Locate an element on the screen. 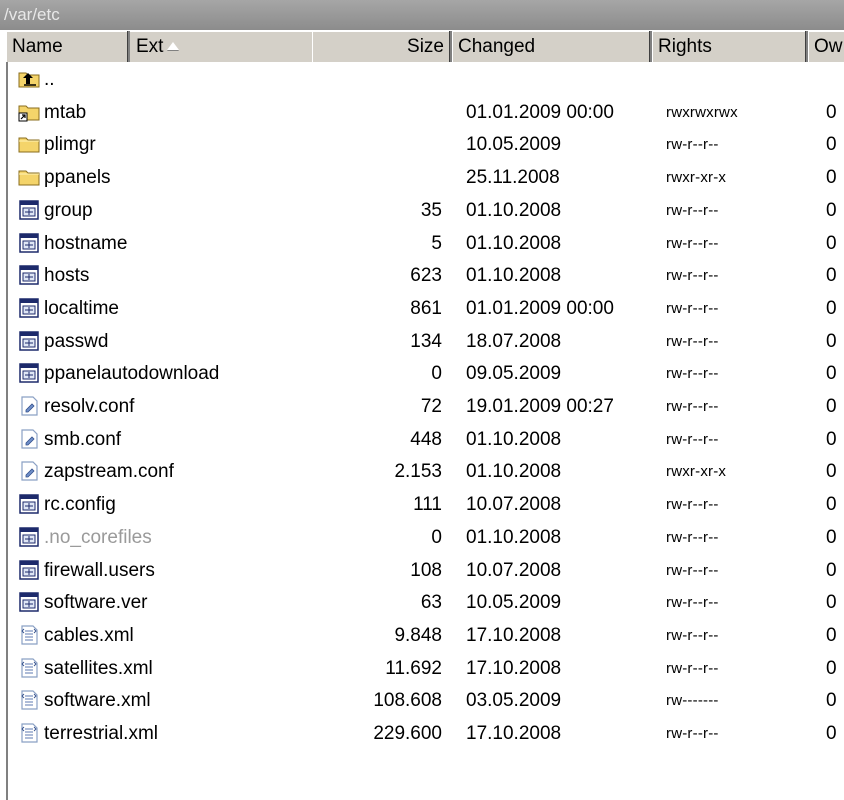 Image resolution: width=844 pixels, height=800 pixels. folder-row: mtab 01.01.2009 00:00 rwxrwxrwx 0 is located at coordinates (426, 113).